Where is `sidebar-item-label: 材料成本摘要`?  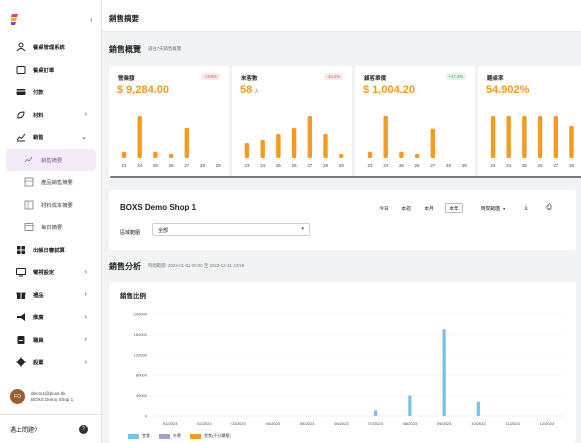 sidebar-item-label: 材料成本摘要 is located at coordinates (57, 205).